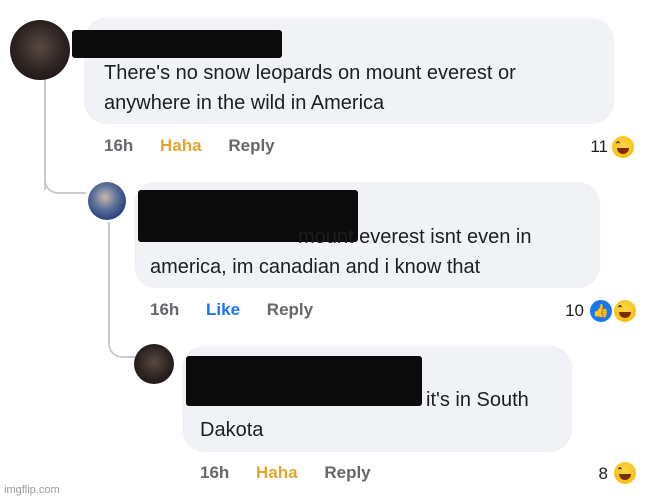 The height and width of the screenshot is (500, 656). I want to click on reaction-count: 10, so click(570, 311).